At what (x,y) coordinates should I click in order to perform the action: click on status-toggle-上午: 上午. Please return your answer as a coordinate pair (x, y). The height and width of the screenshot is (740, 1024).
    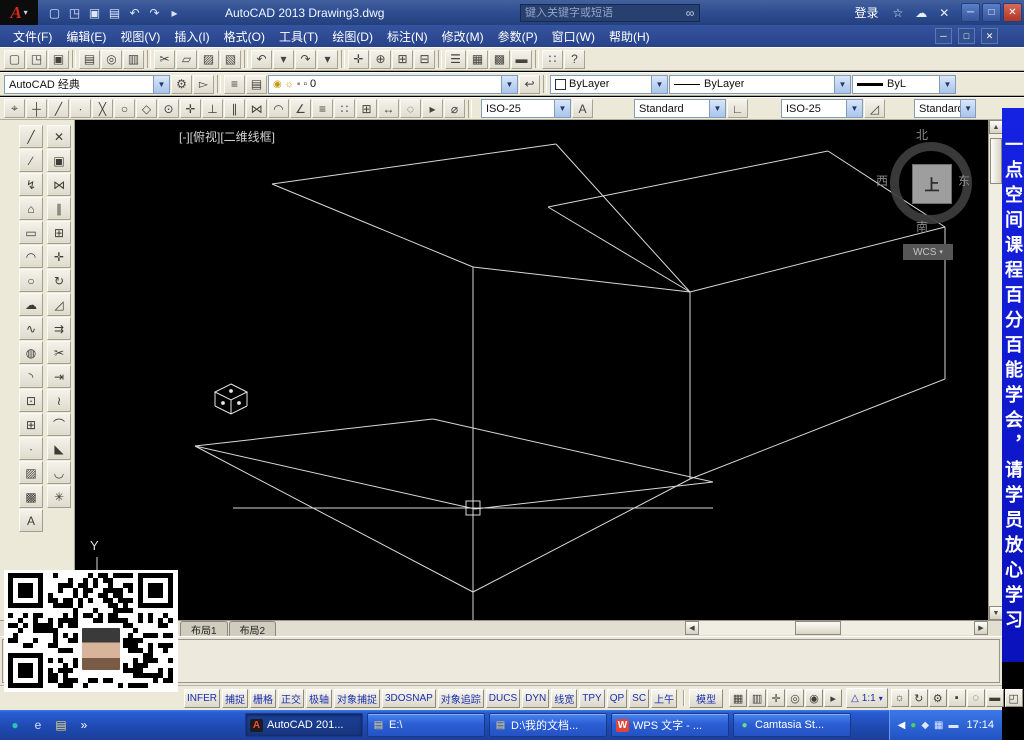
    Looking at the image, I should click on (664, 698).